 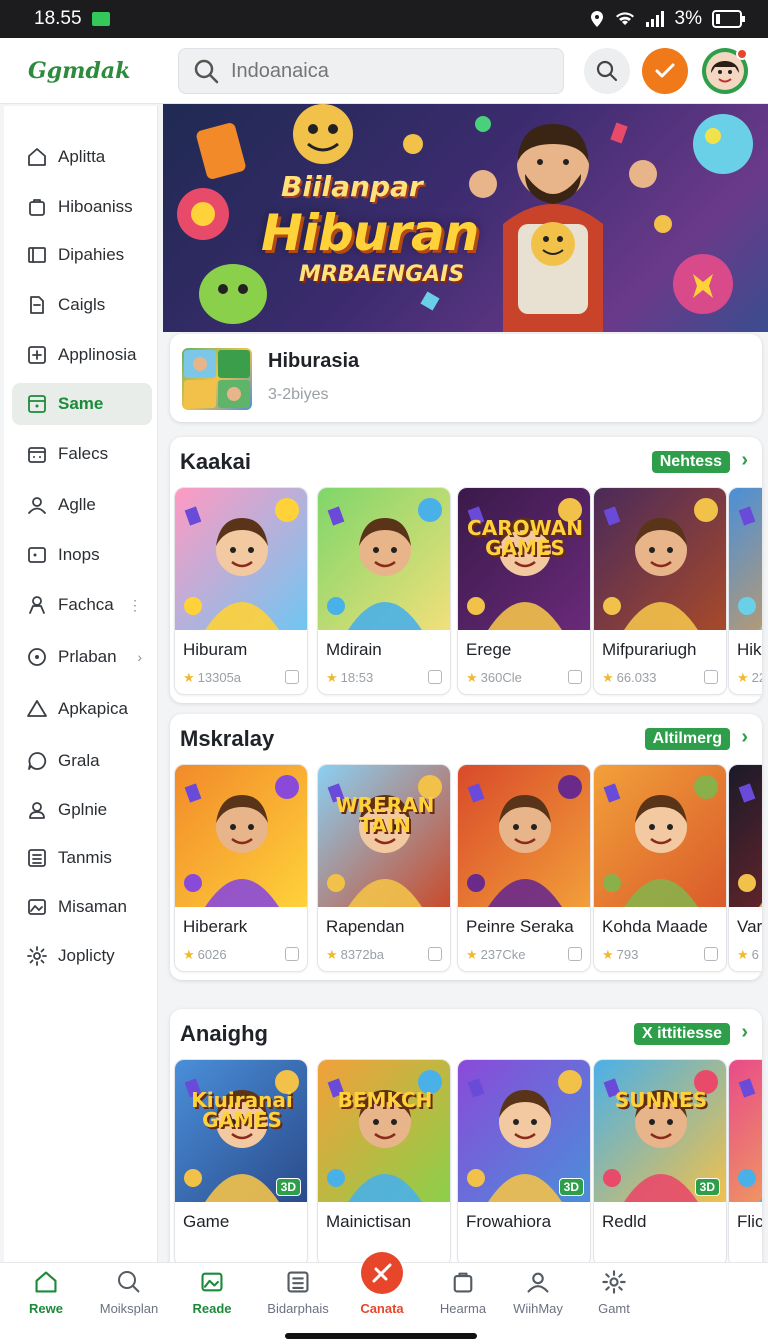 I want to click on nav-rewe: Rewe, so click(x=46, y=1294).